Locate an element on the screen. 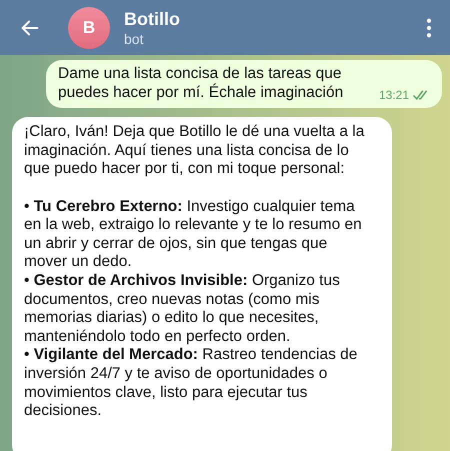  list-item-text: • Vigilante del Mercado: Rastreo tendencias de inversión 24/7 y te aviso de oportunidades o movimientos clave, listo para ejecutar tus decisiones. is located at coordinates (191, 383).